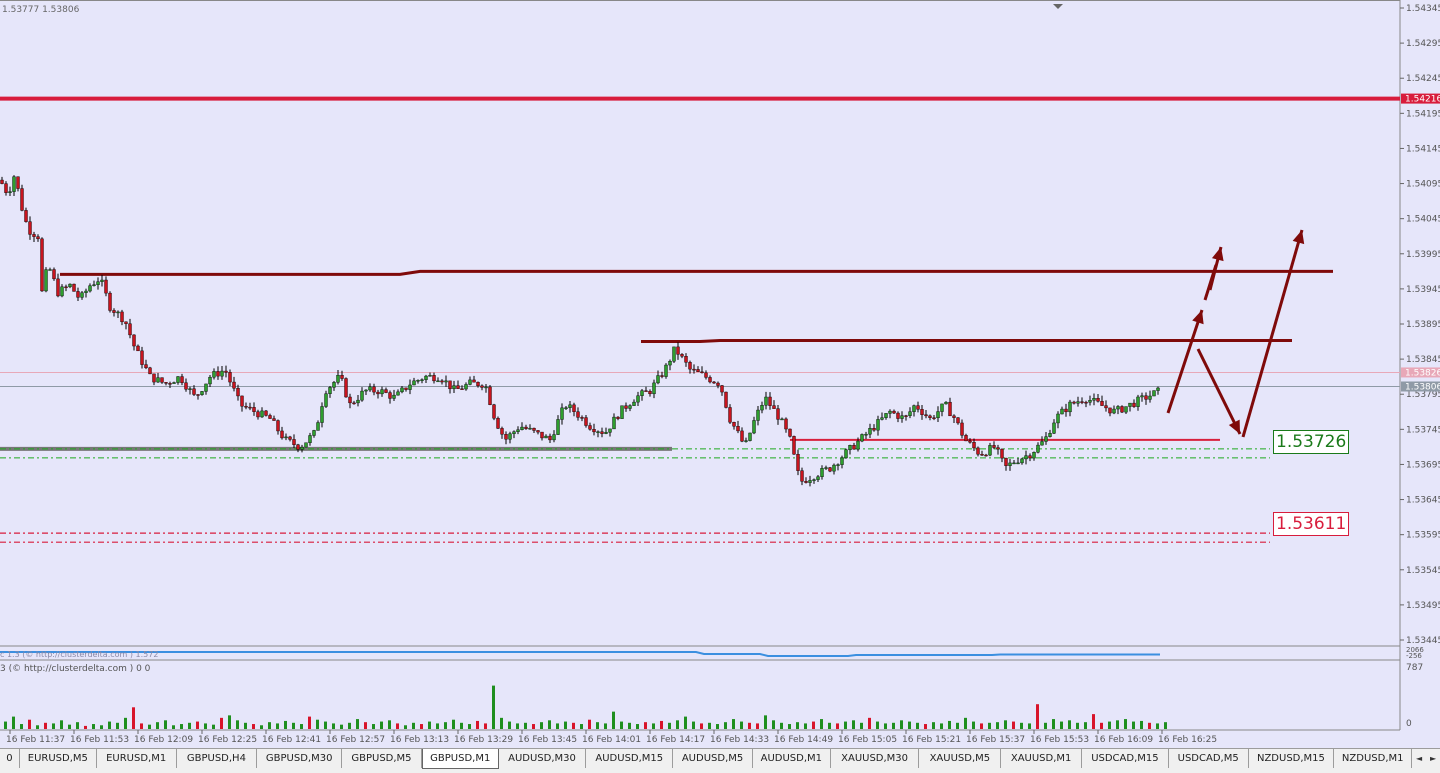  What do you see at coordinates (58, 758) in the screenshot?
I see `tab-eurusd-m5: EURUSD,M5` at bounding box center [58, 758].